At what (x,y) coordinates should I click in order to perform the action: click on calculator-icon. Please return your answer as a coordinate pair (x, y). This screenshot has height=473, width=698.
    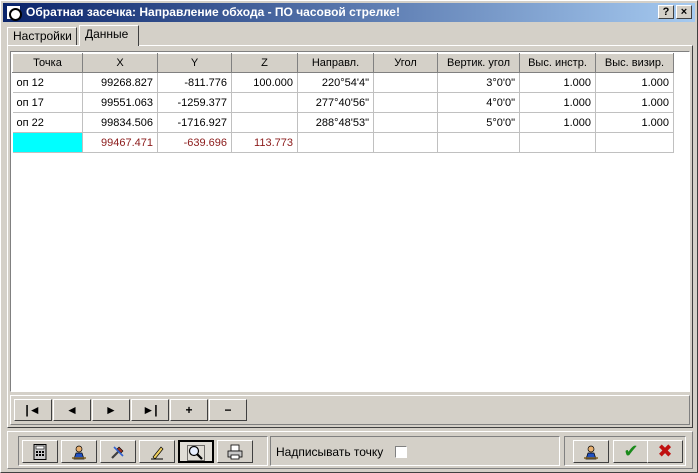
    Looking at the image, I should click on (40, 452).